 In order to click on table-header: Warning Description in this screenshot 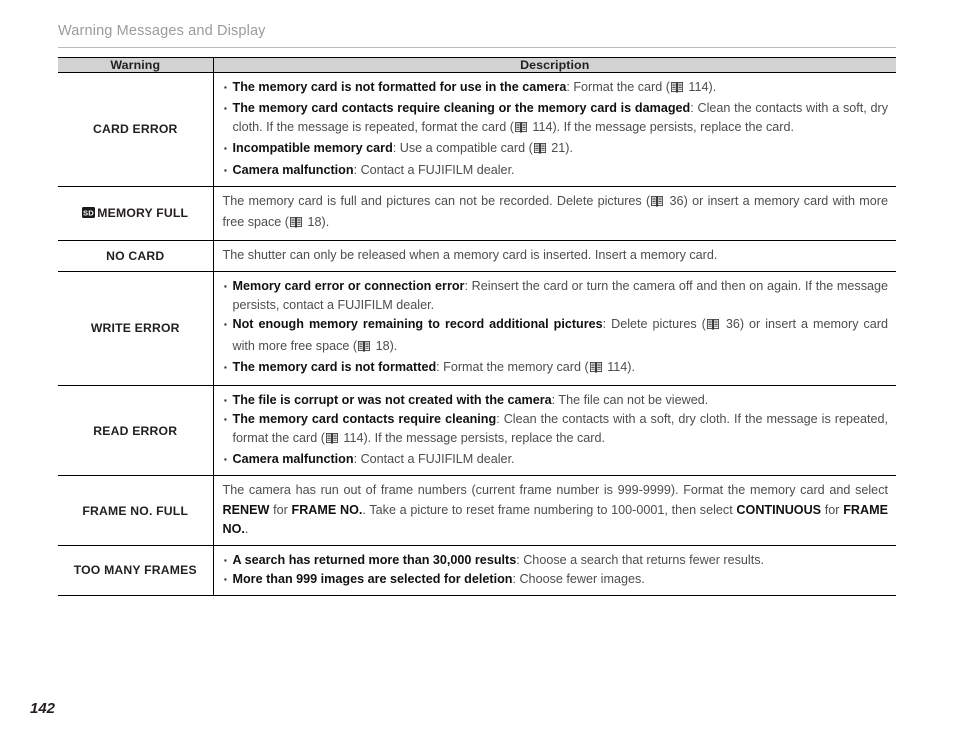, I will do `click(477, 65)`.